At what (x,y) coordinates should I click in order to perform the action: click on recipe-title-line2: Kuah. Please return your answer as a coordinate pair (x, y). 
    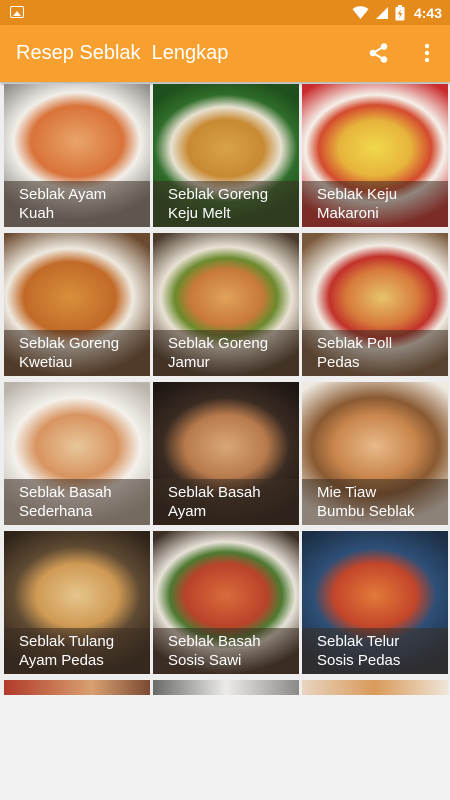
    Looking at the image, I should click on (37, 213).